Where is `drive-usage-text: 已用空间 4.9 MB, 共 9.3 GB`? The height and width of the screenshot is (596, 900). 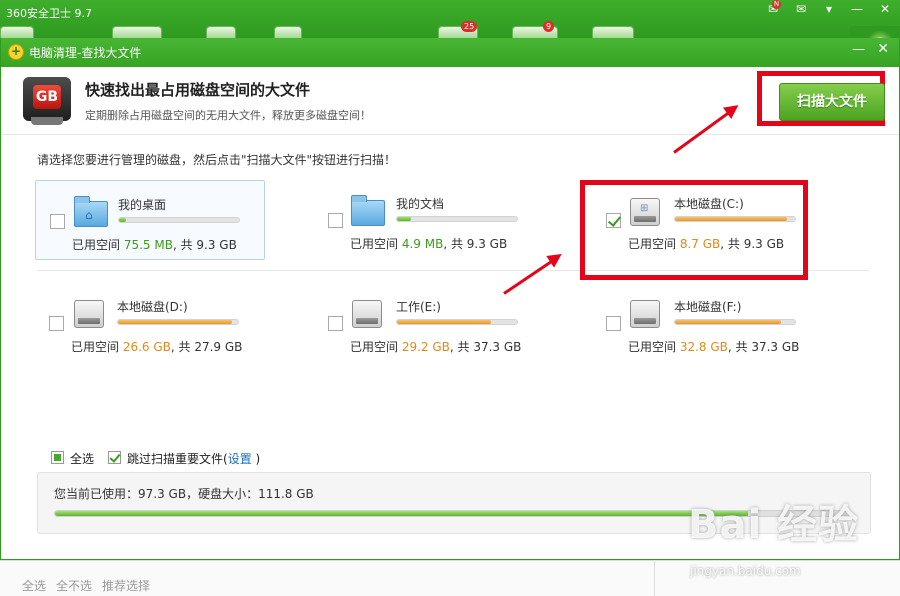 drive-usage-text: 已用空间 4.9 MB, 共 9.3 GB is located at coordinates (428, 243).